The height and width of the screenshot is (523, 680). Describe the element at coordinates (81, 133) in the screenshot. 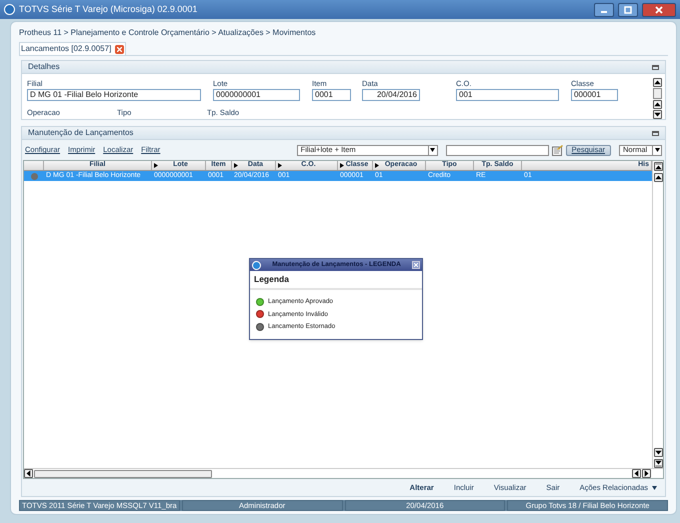

I see `panel-title: Manutenção de Lançamentos` at that location.